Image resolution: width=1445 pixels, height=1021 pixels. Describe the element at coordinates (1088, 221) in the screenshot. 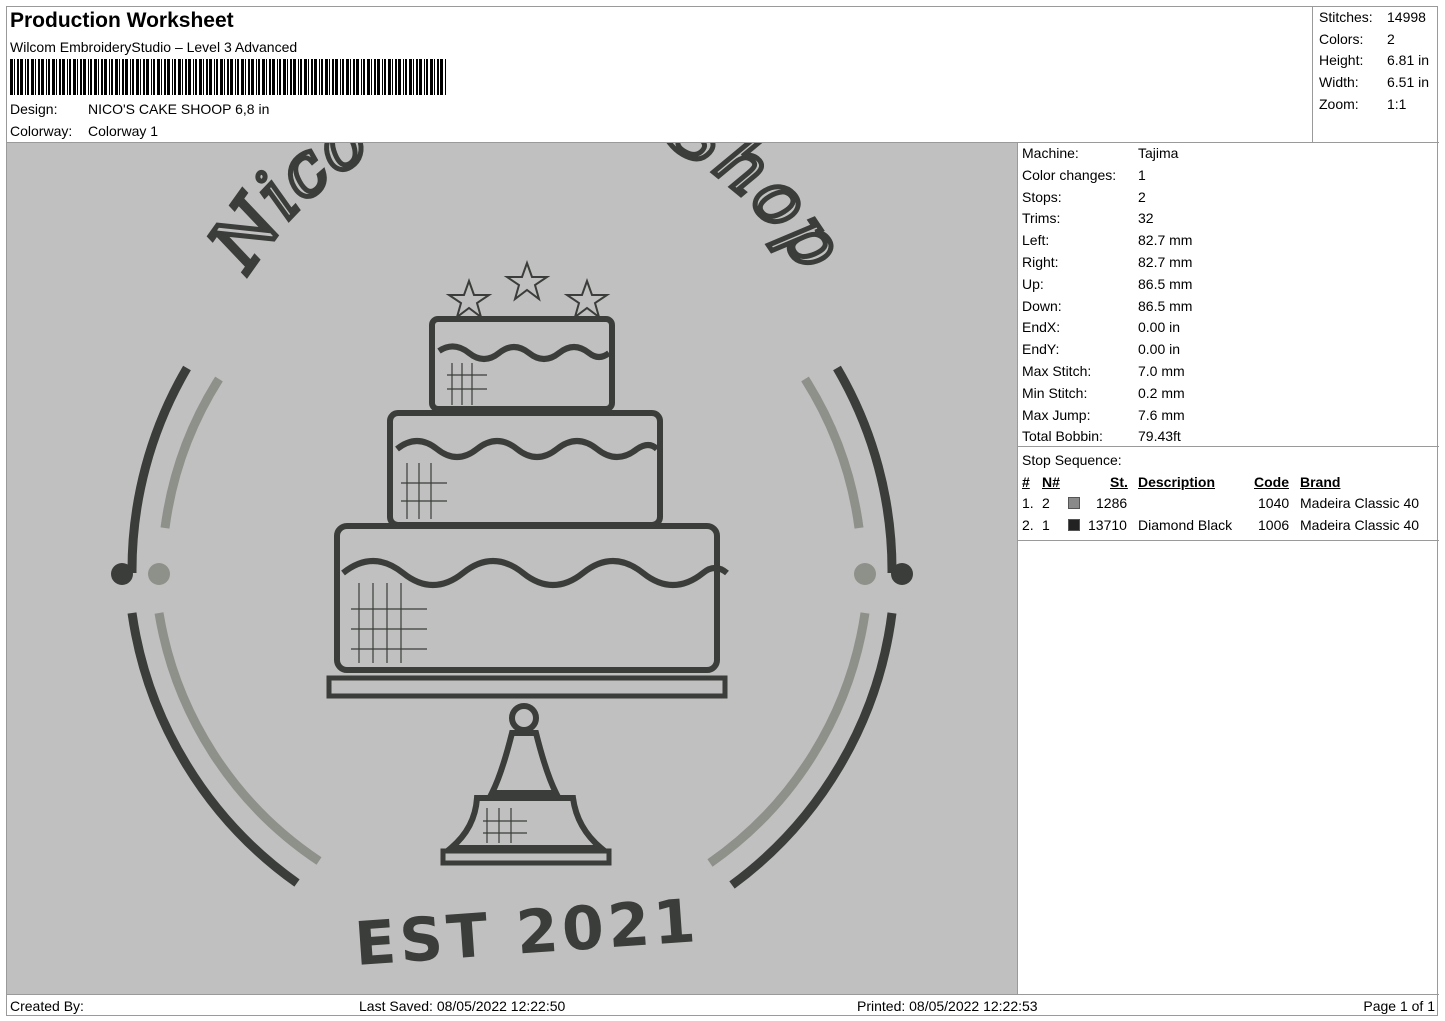

I see `machine-row: Trims: 32` at that location.